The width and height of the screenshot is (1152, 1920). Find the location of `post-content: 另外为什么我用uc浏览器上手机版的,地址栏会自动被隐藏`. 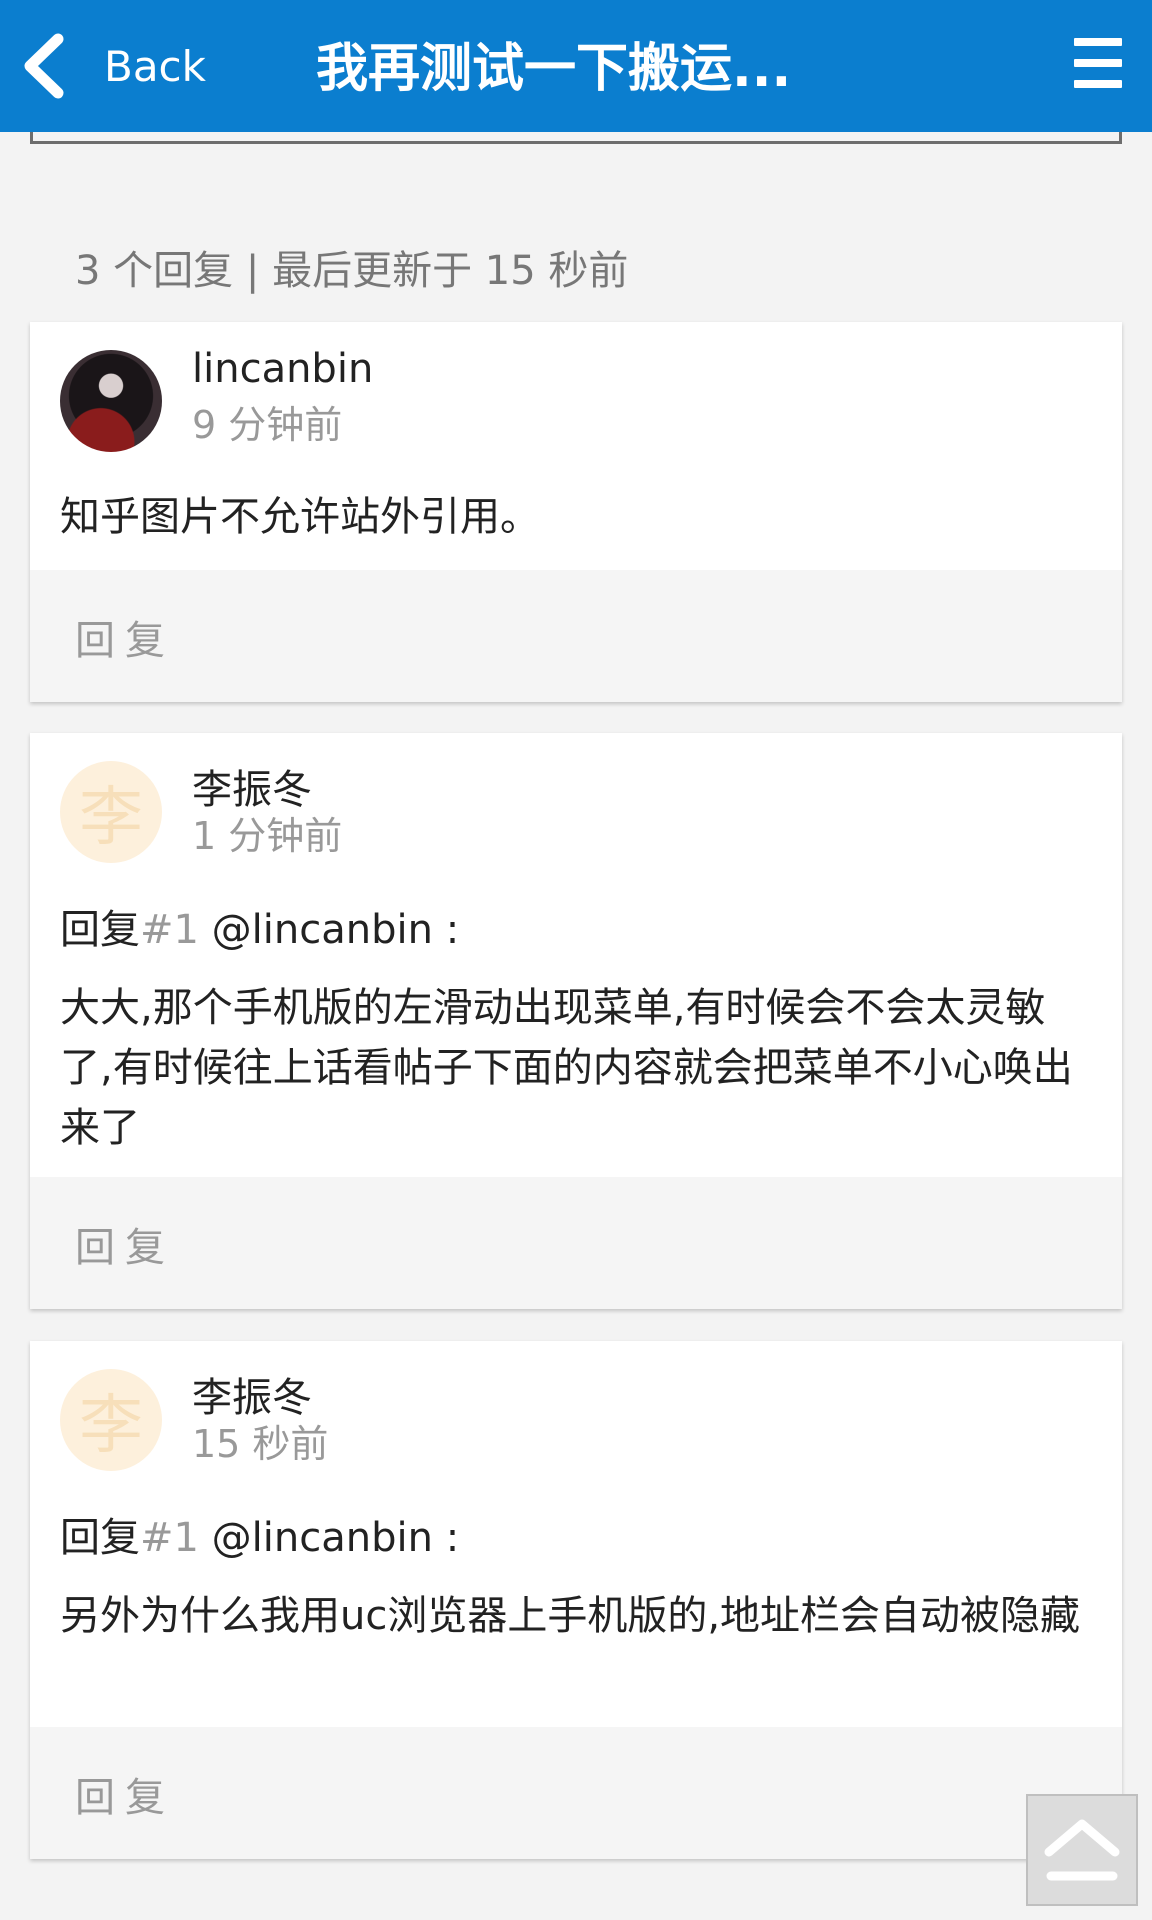

post-content: 另外为什么我用uc浏览器上手机版的,地址栏会自动被隐藏 is located at coordinates (570, 1616).